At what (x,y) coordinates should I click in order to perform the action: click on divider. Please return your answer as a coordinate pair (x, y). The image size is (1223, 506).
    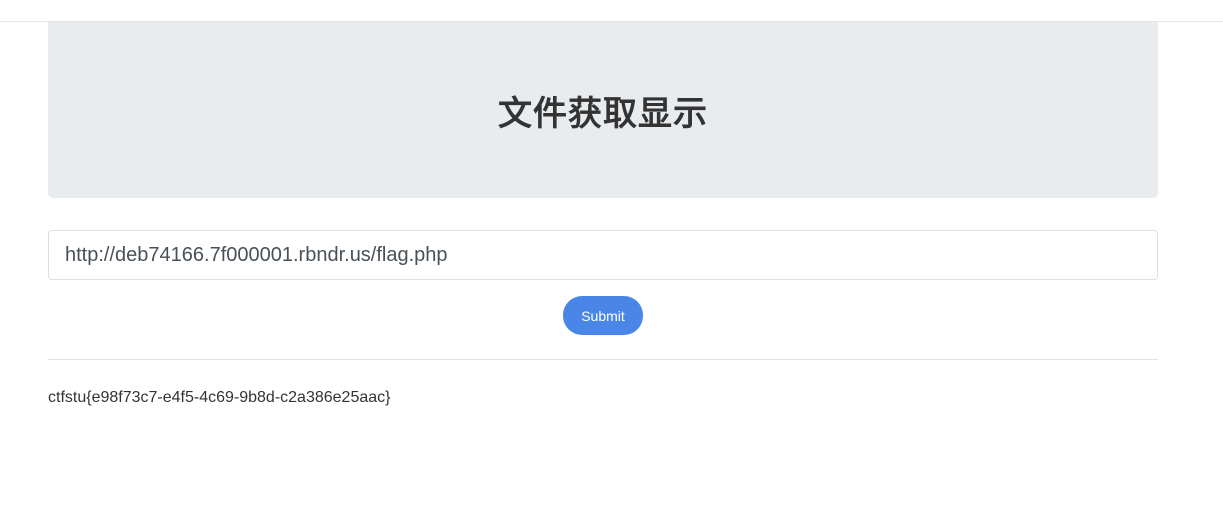
    Looking at the image, I should click on (603, 359).